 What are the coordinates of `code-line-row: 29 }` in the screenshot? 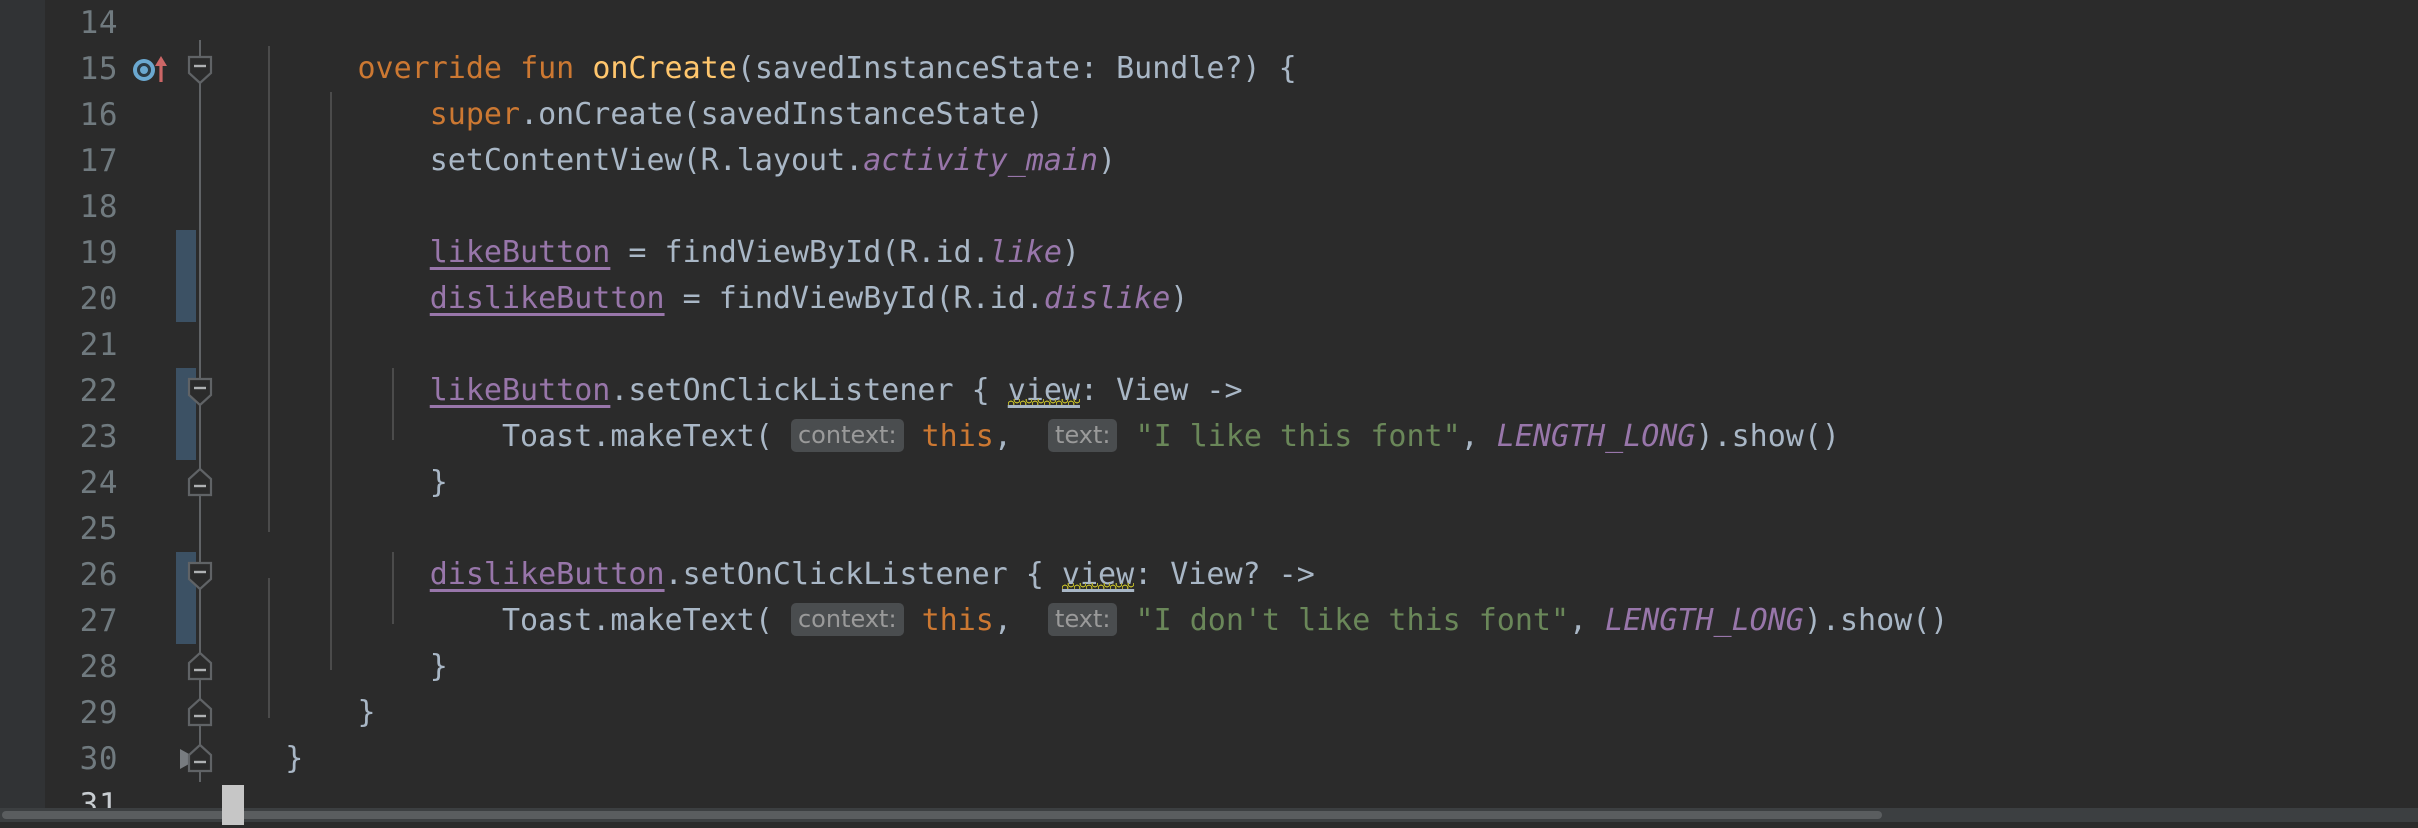 It's located at (1209, 713).